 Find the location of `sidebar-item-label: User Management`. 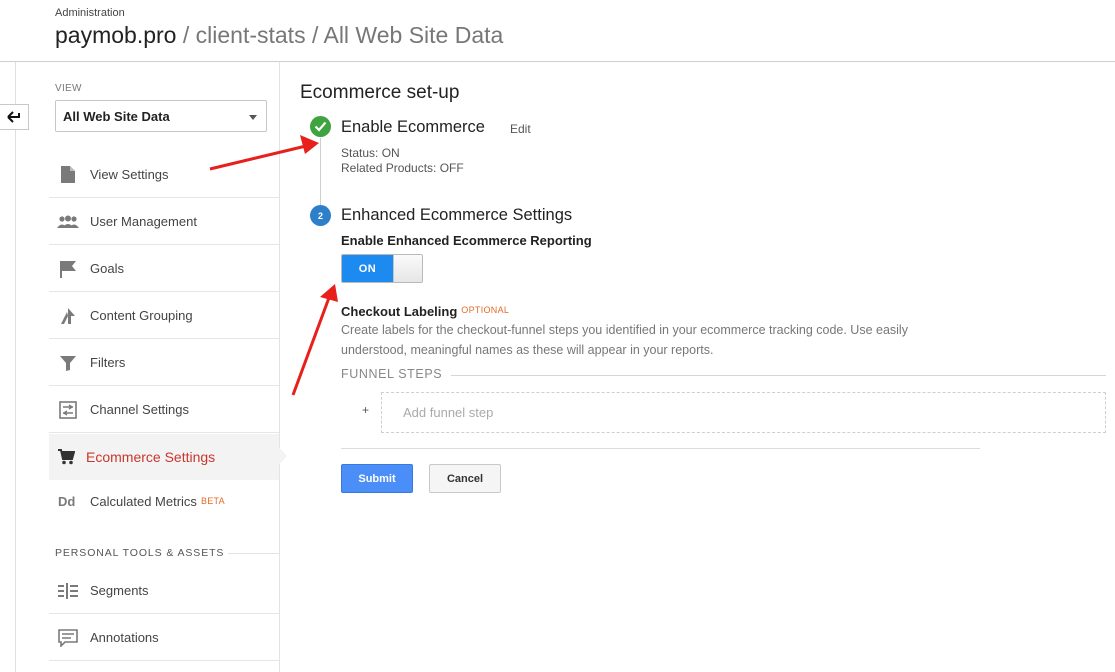

sidebar-item-label: User Management is located at coordinates (143, 221).